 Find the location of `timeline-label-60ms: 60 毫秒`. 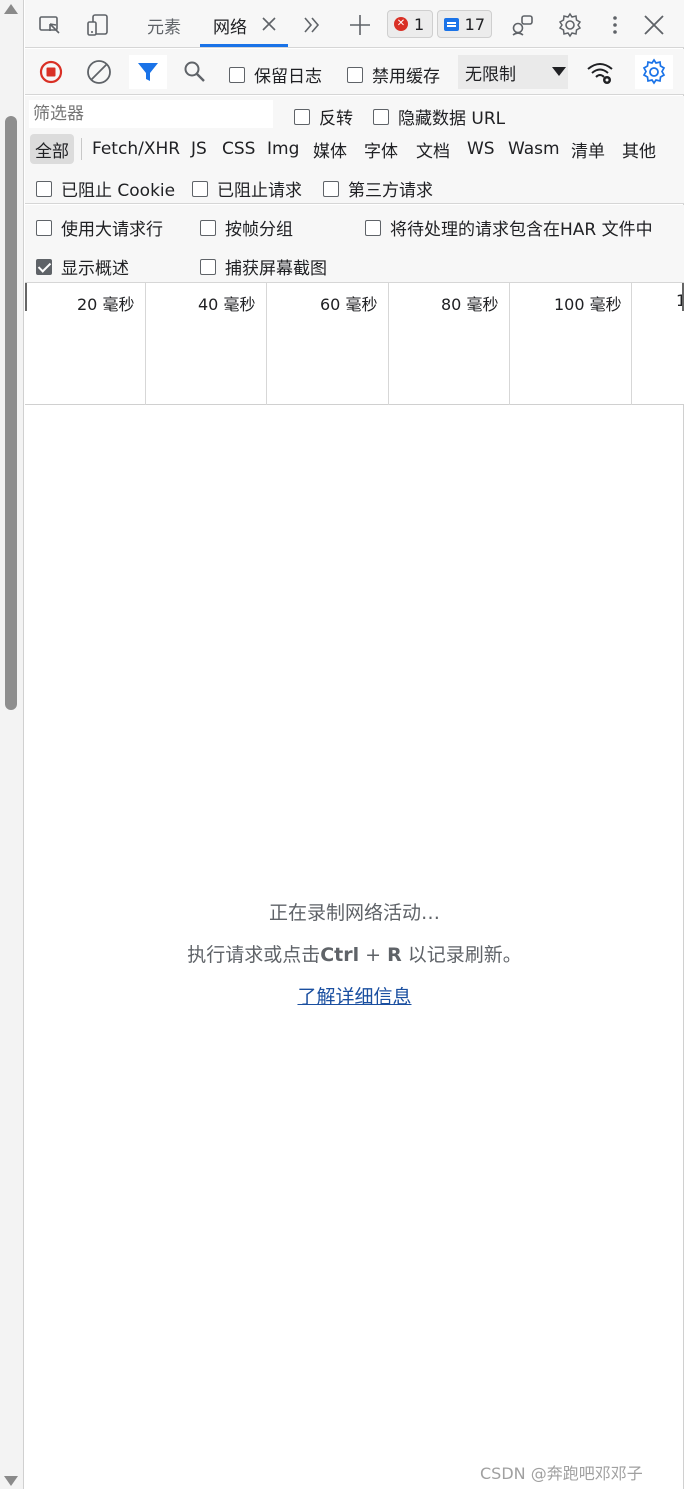

timeline-label-60ms: 60 毫秒 is located at coordinates (349, 304).